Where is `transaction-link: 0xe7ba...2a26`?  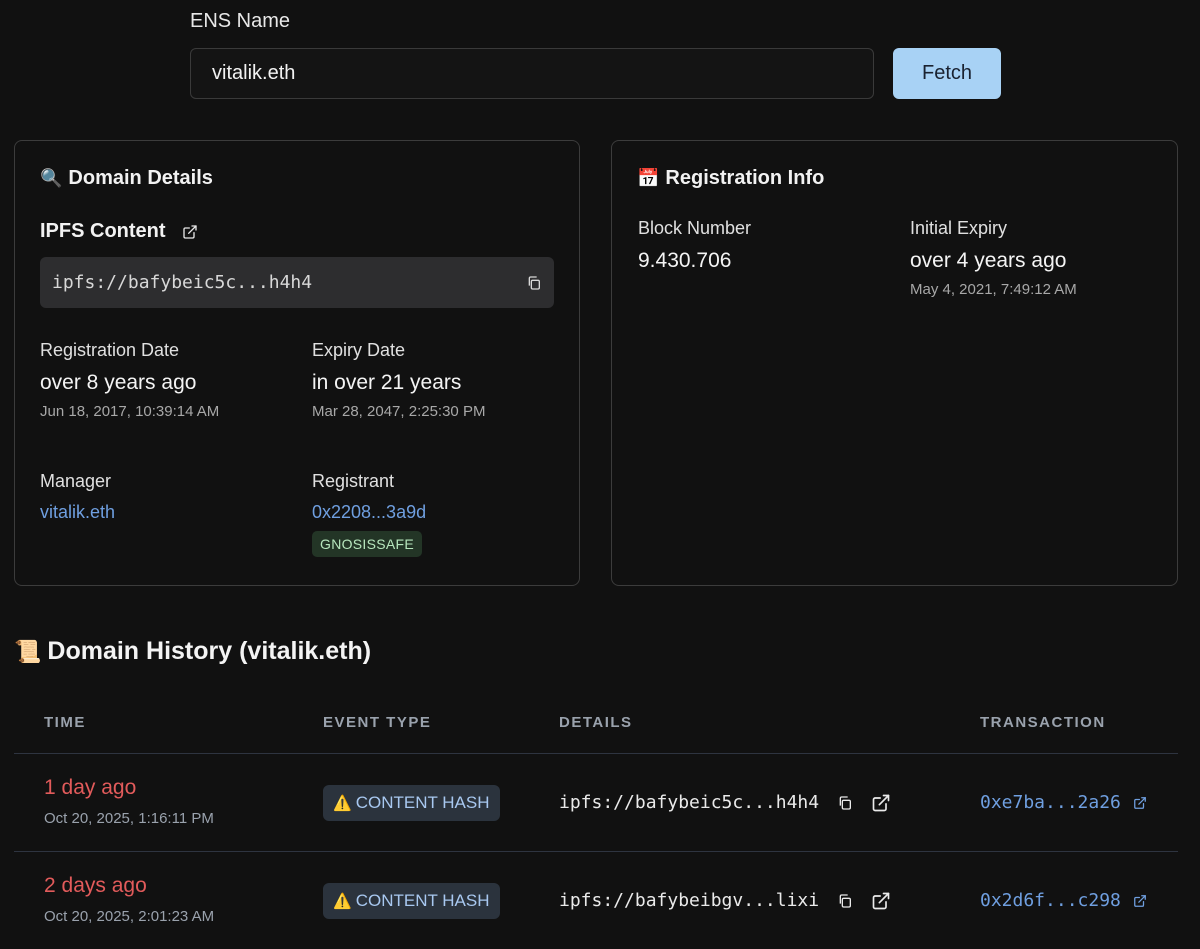
transaction-link: 0xe7ba...2a26 is located at coordinates (1063, 802).